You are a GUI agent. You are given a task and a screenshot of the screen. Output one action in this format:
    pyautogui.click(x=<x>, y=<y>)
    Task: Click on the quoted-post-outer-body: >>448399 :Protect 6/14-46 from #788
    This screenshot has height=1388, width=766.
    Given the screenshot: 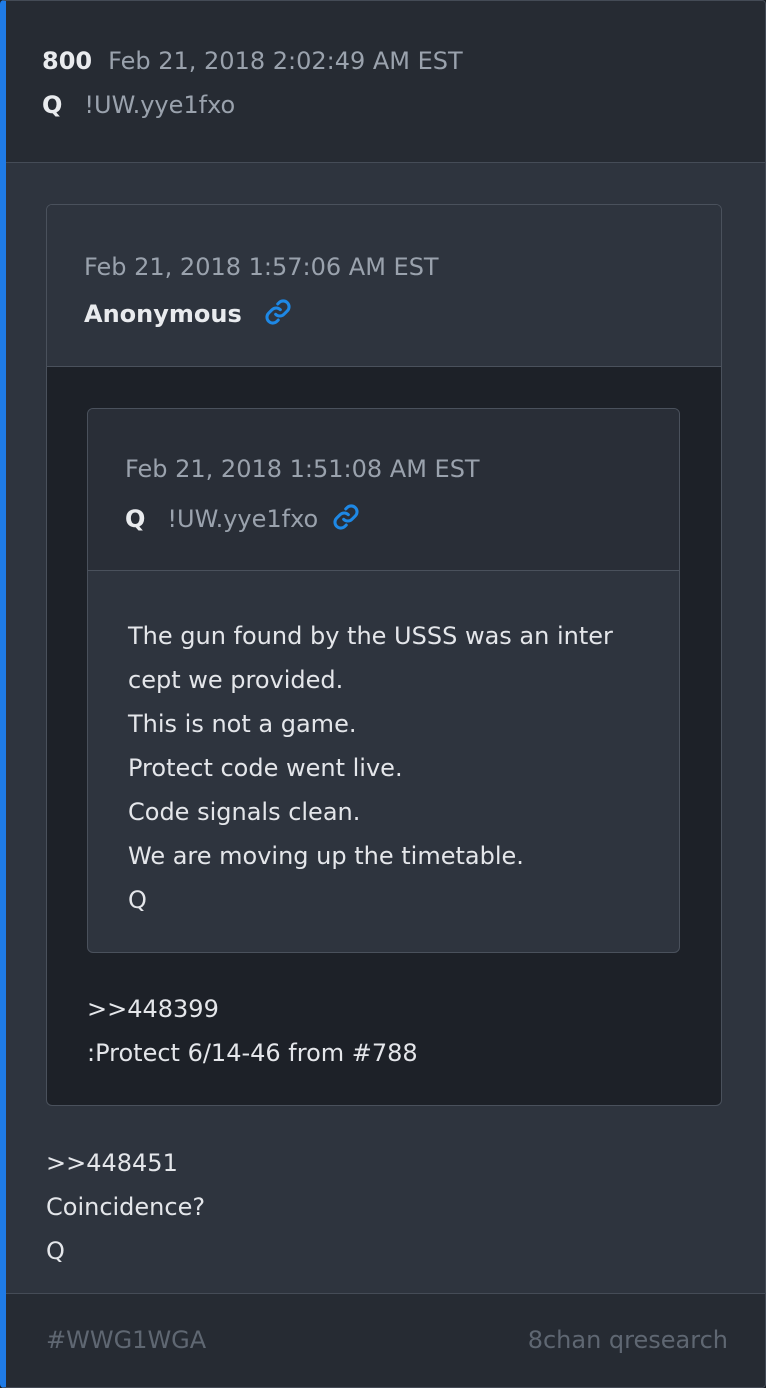 What is the action you would take?
    pyautogui.click(x=252, y=1031)
    